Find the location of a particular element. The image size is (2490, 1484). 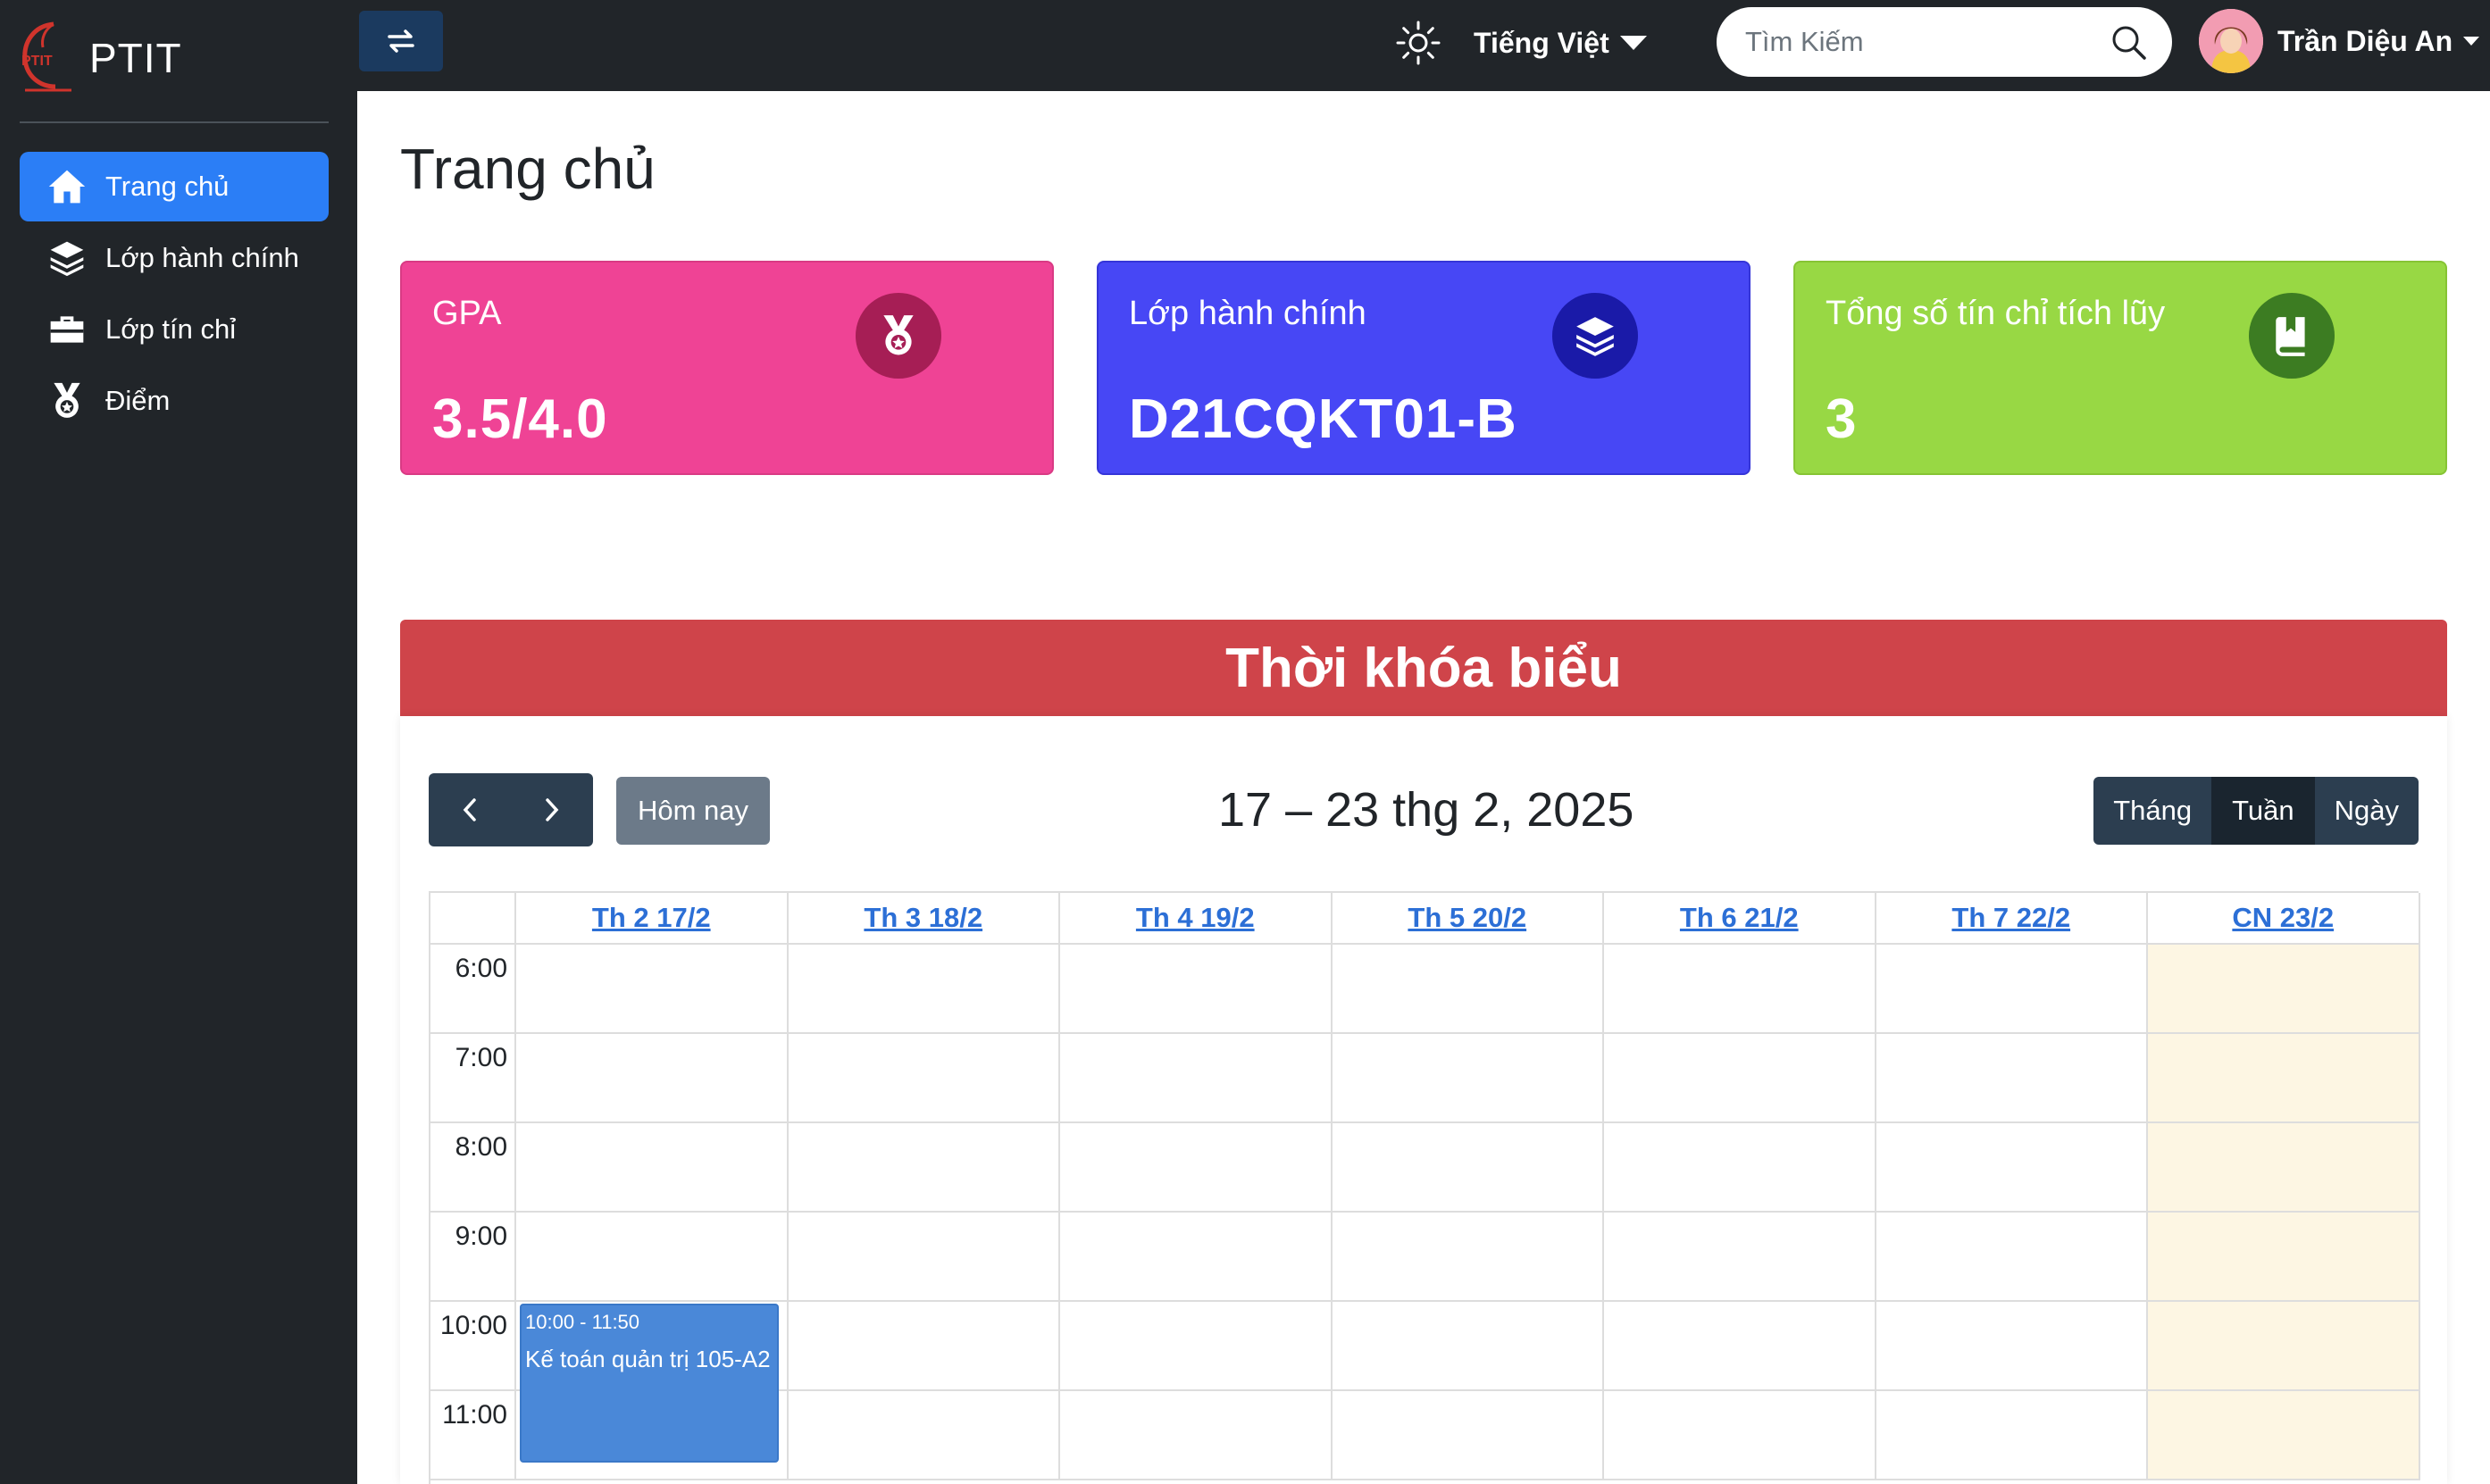

sidebar-item-administrative-class: Lớp hành chính is located at coordinates (174, 258).